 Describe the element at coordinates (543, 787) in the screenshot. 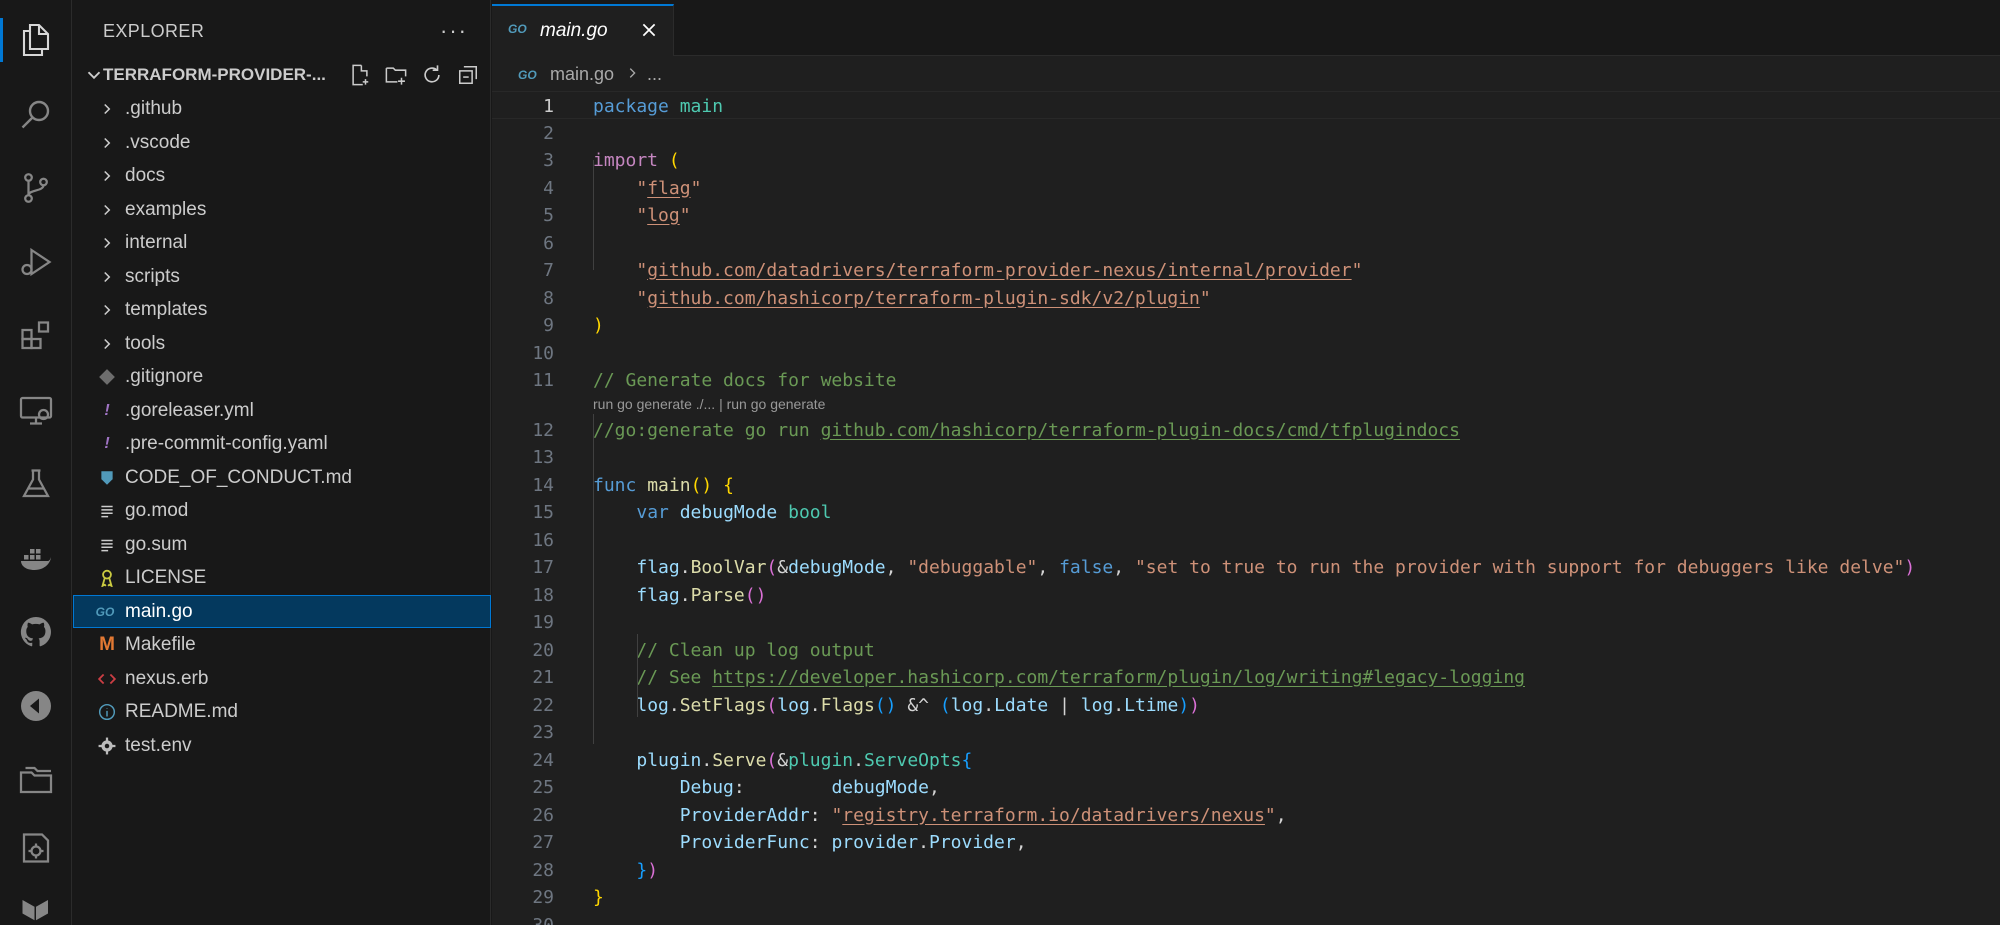

I see `line-number: 25` at that location.